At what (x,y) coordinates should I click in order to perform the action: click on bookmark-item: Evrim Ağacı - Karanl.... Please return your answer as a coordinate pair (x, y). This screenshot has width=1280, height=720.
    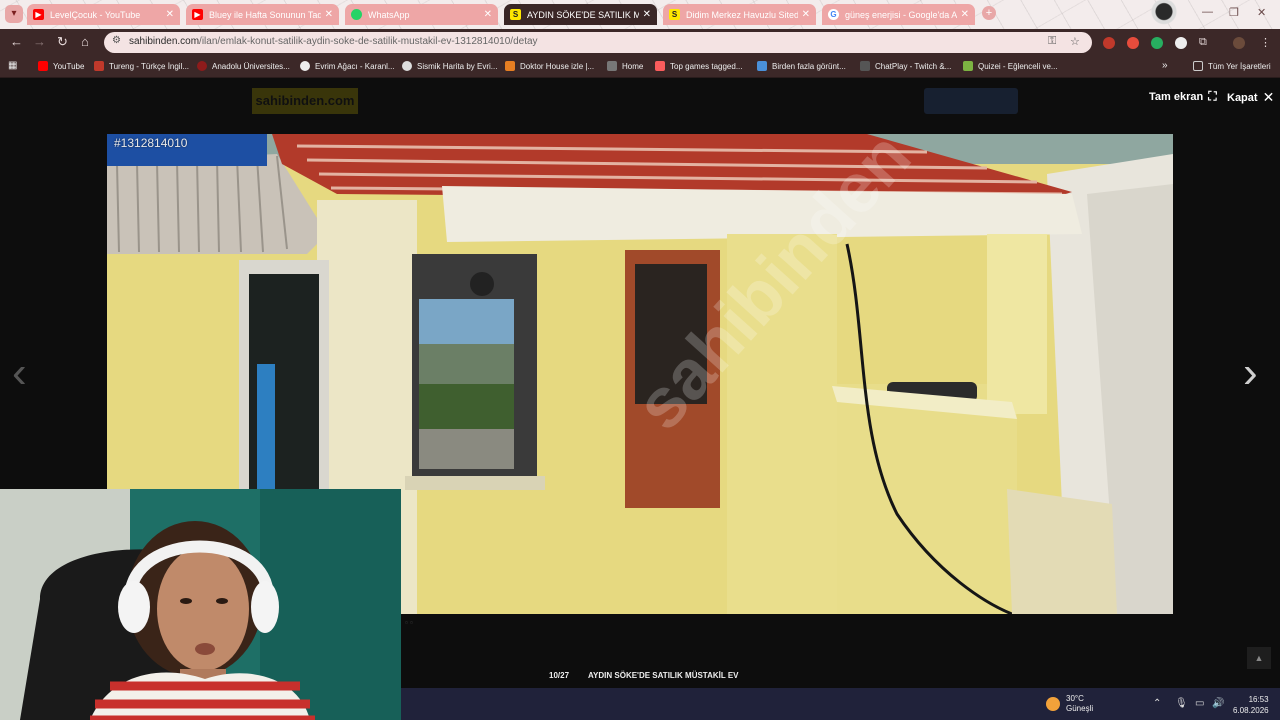
    Looking at the image, I should click on (347, 66).